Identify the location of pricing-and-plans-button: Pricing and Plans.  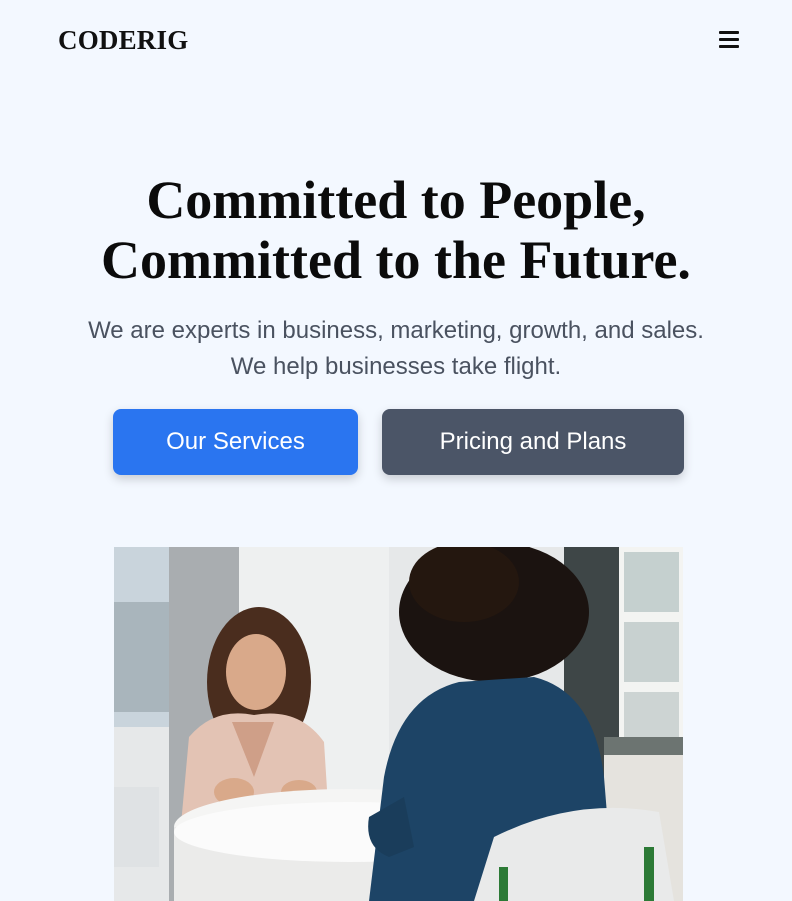
(533, 442).